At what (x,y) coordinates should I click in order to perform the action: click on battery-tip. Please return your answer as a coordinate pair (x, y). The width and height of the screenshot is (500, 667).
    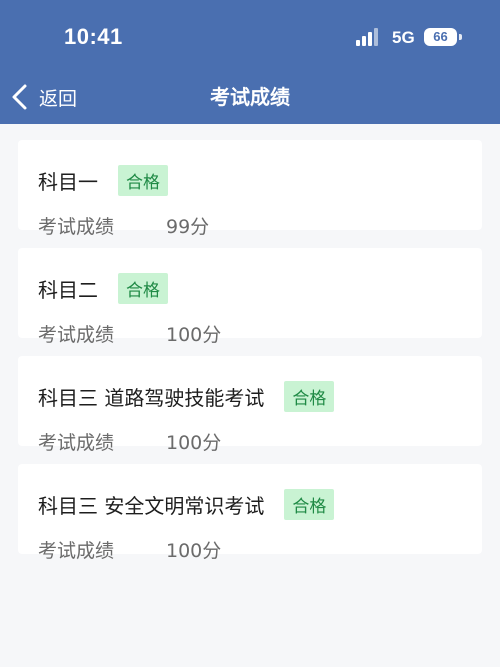
    Looking at the image, I should click on (460, 37).